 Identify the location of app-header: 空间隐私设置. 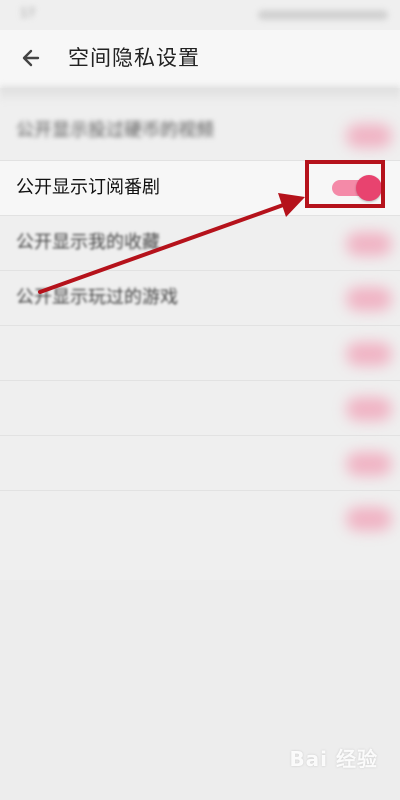
(200, 59).